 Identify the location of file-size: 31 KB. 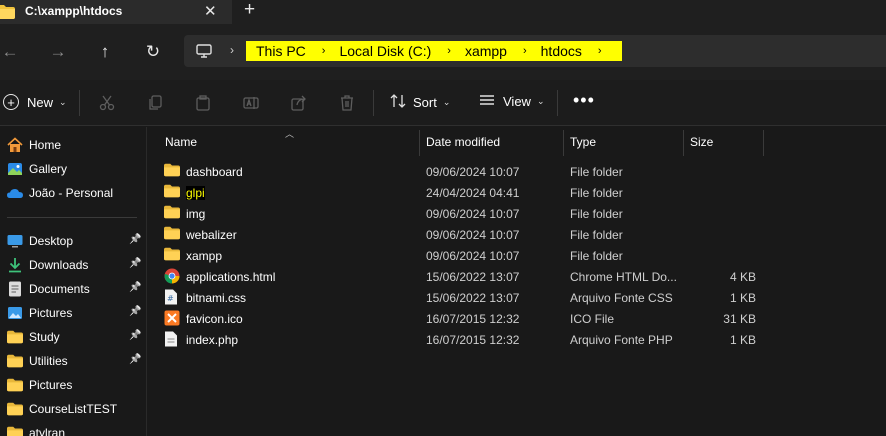
(739, 319).